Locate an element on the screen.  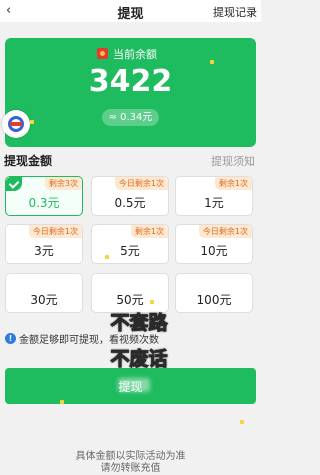
check-icon is located at coordinates (14, 184).